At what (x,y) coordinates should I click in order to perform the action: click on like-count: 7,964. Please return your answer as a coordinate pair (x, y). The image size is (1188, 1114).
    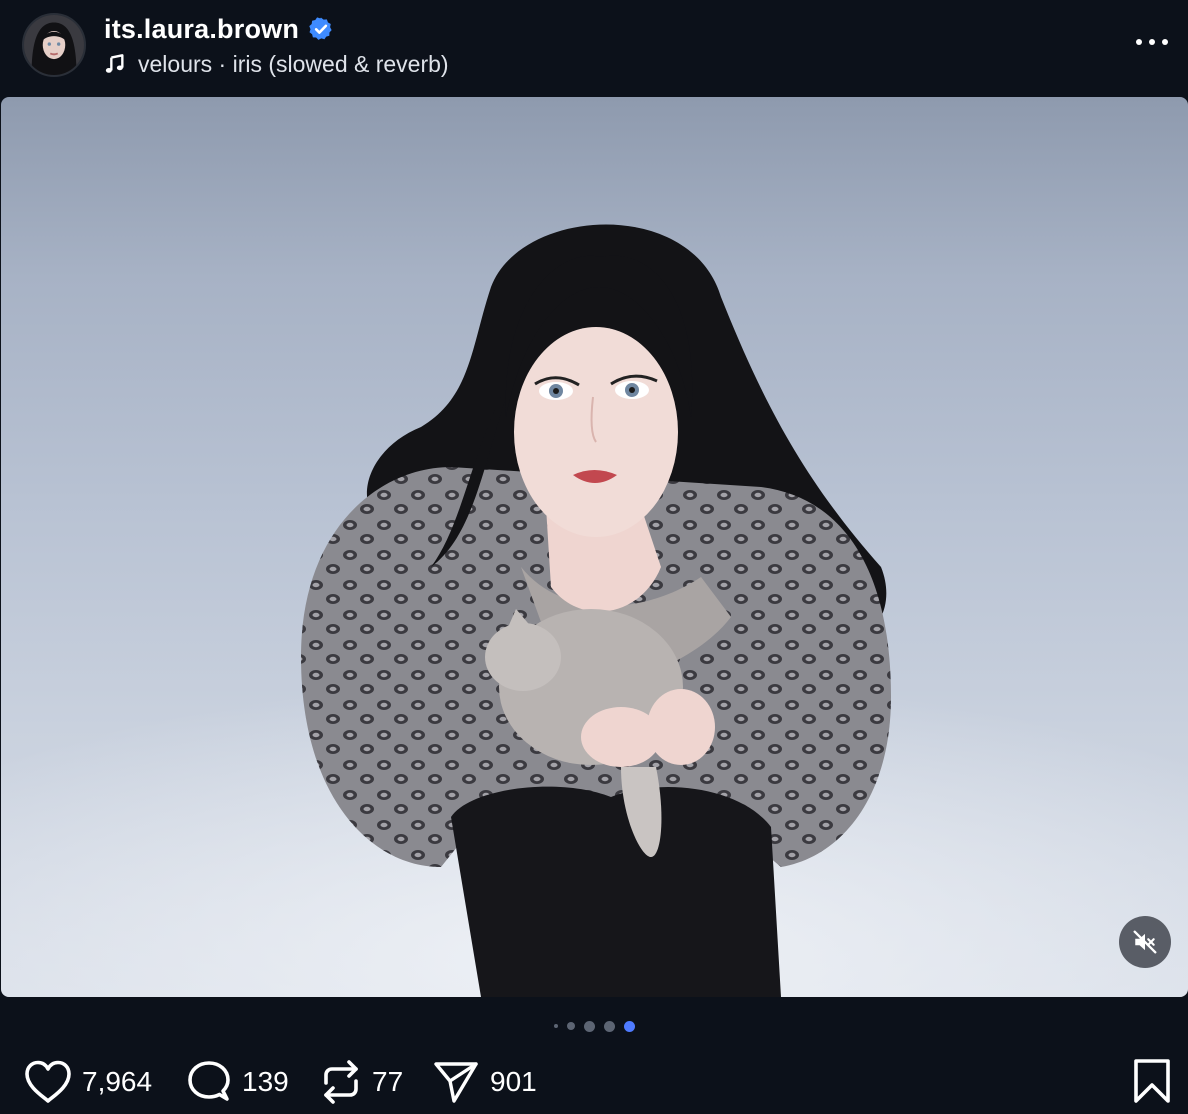
    Looking at the image, I should click on (117, 1081).